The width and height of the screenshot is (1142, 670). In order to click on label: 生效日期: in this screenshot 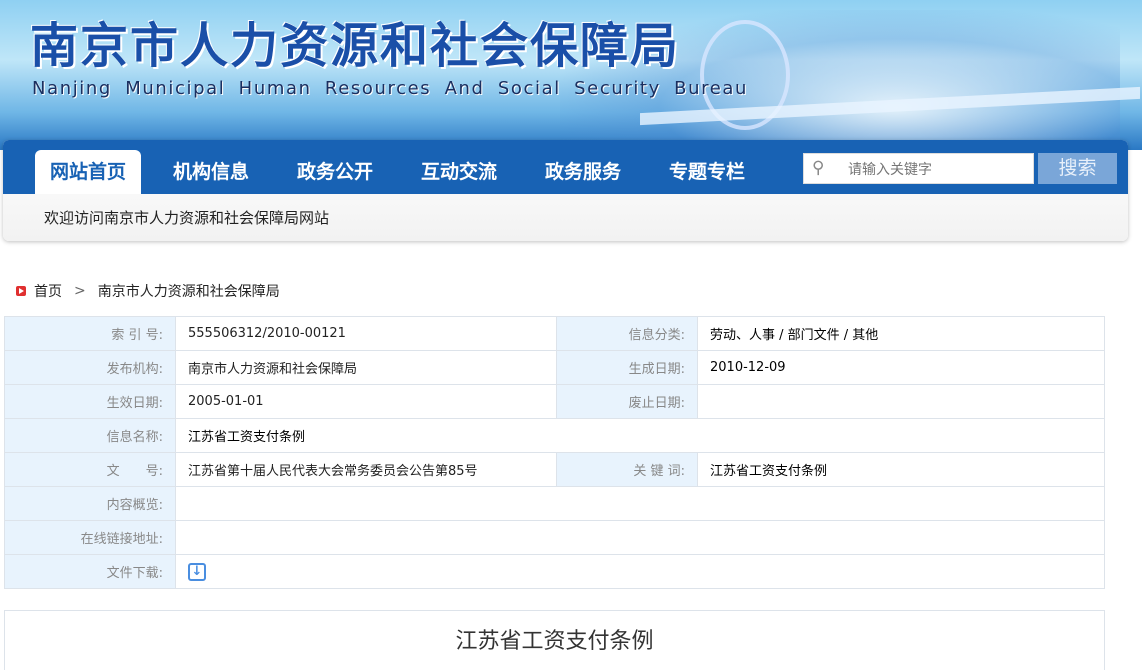, I will do `click(90, 401)`.